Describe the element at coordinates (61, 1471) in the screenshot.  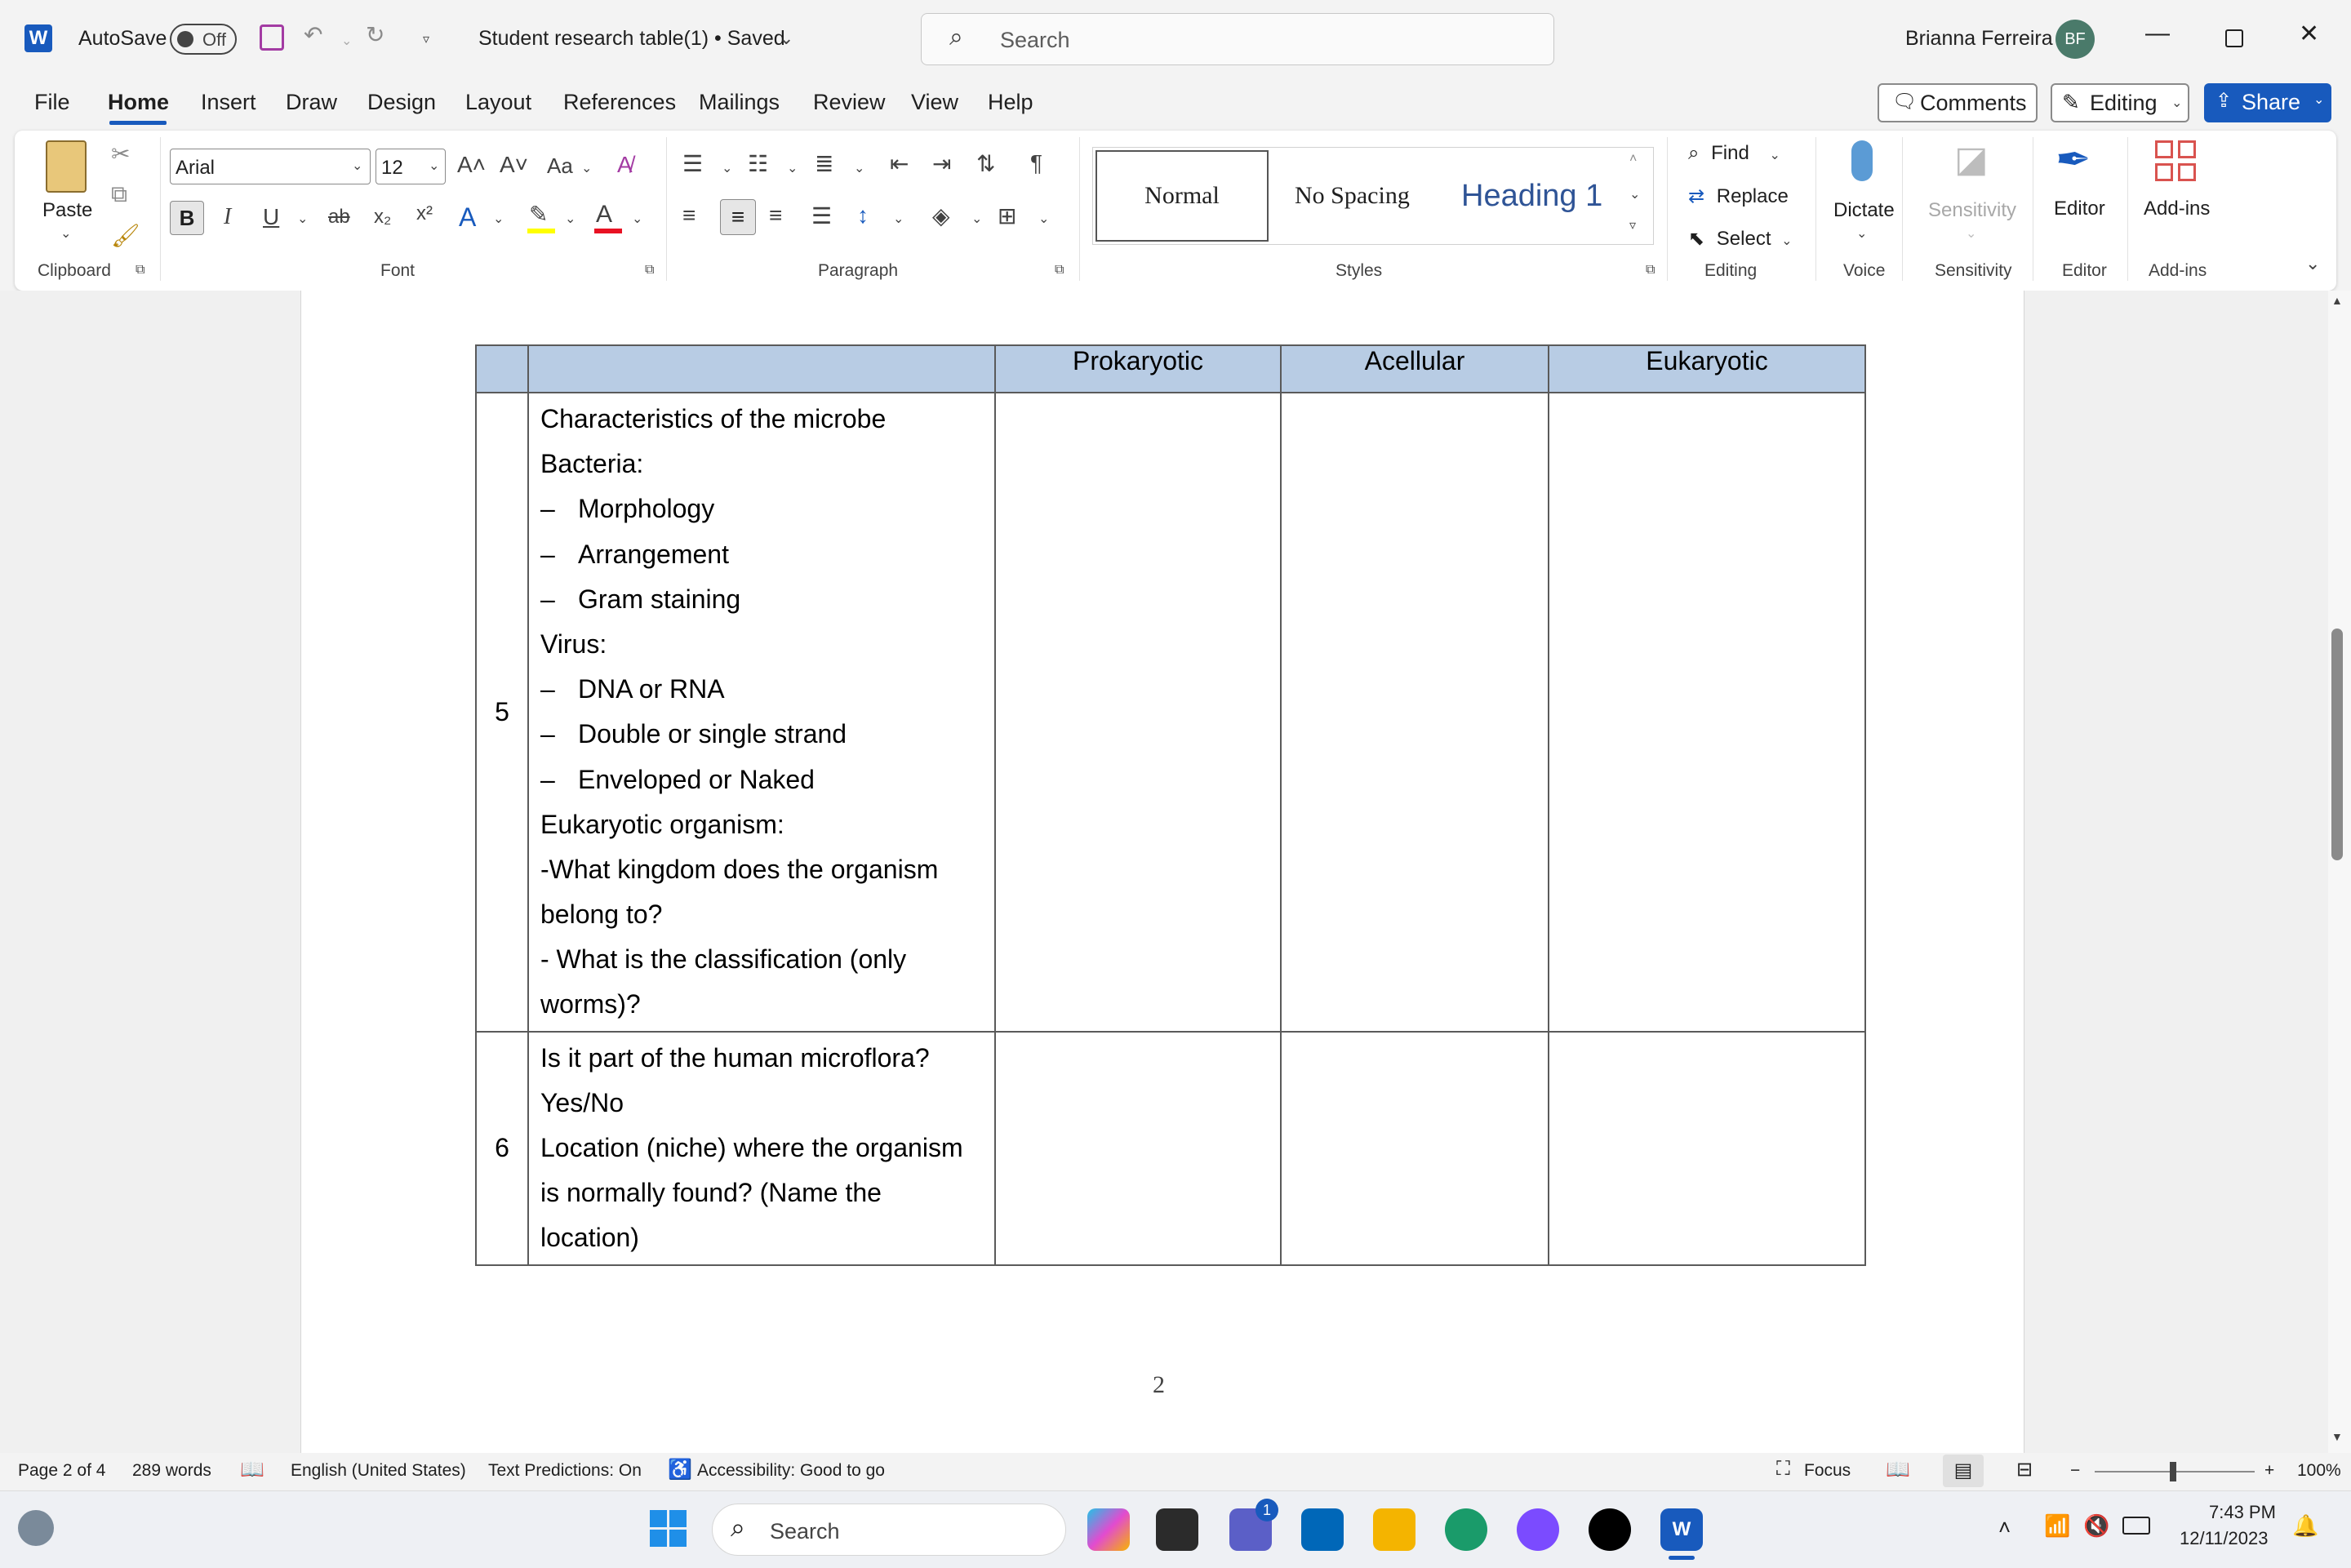
I see `page-indicator: Page 2 of 4` at that location.